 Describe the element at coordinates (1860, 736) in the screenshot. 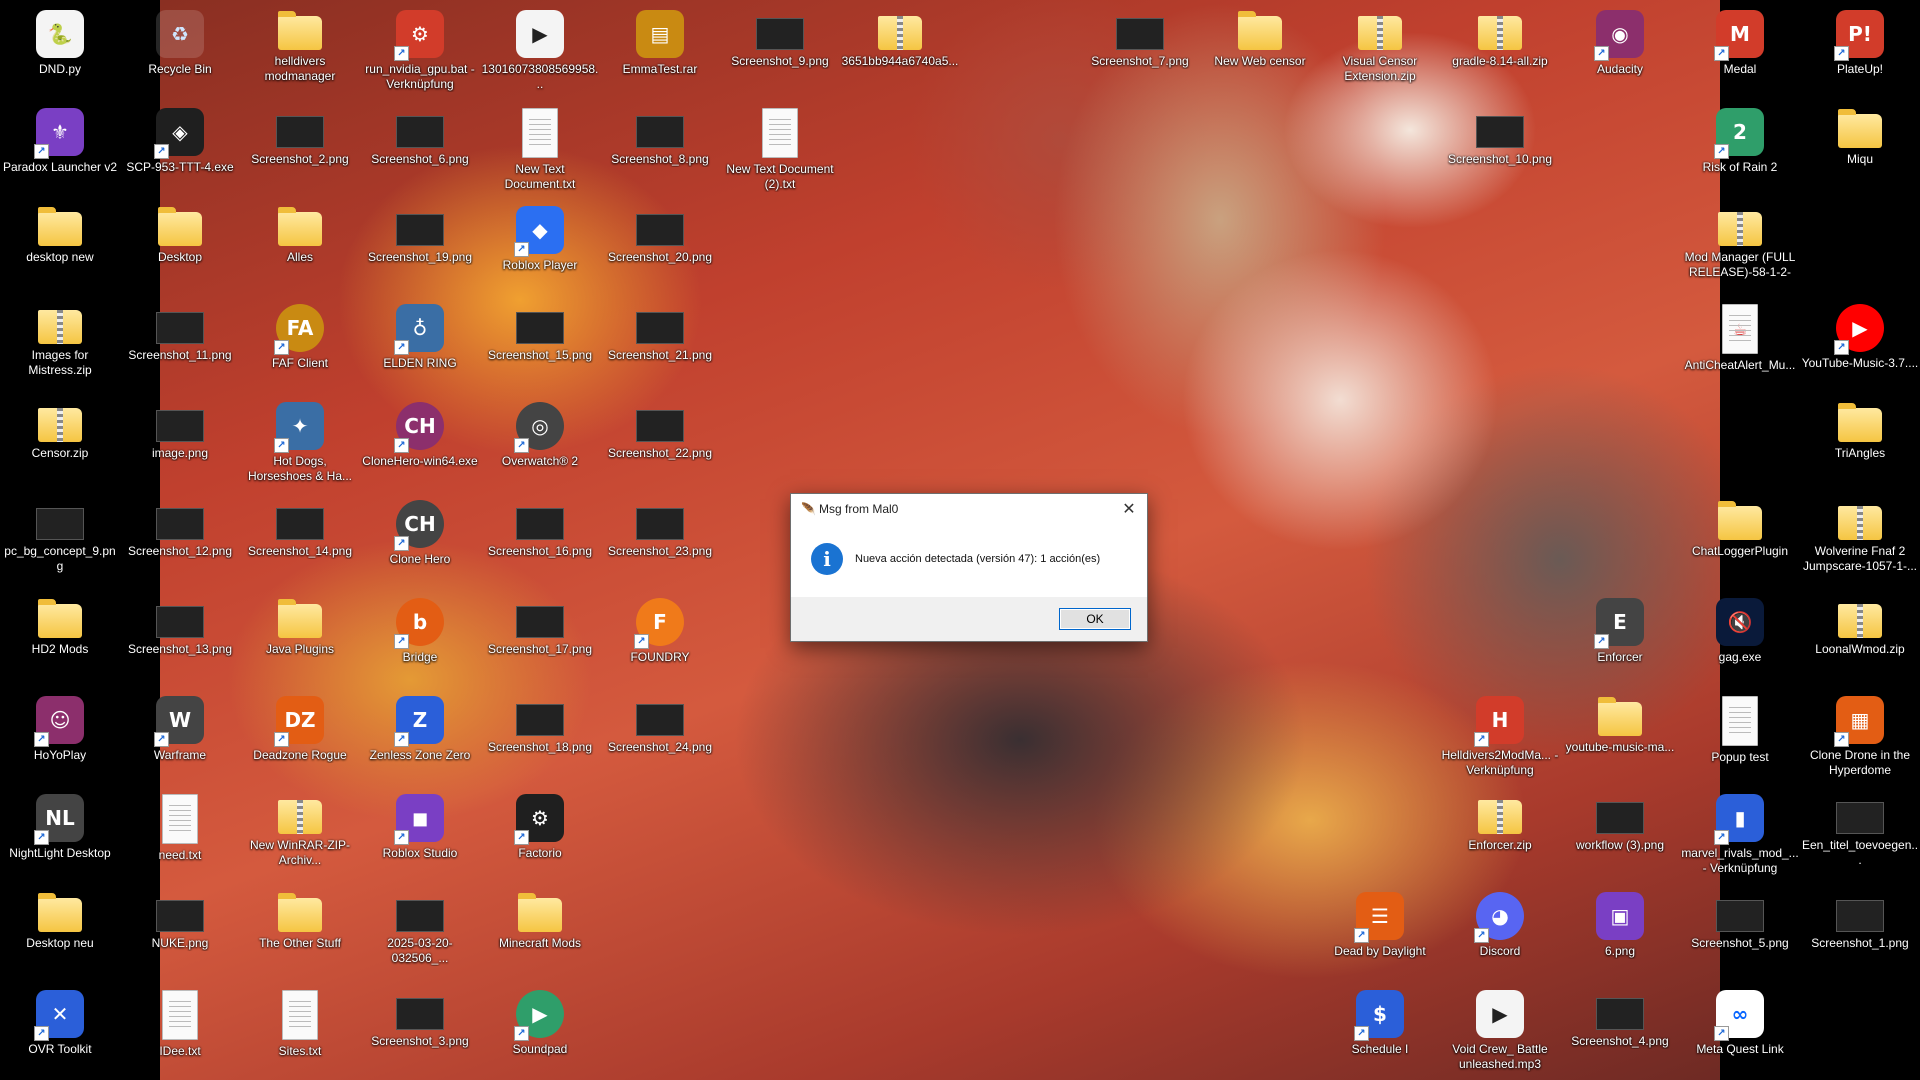

I see `desktop-icon: ▦Clone Drone in the Hyperdome` at that location.